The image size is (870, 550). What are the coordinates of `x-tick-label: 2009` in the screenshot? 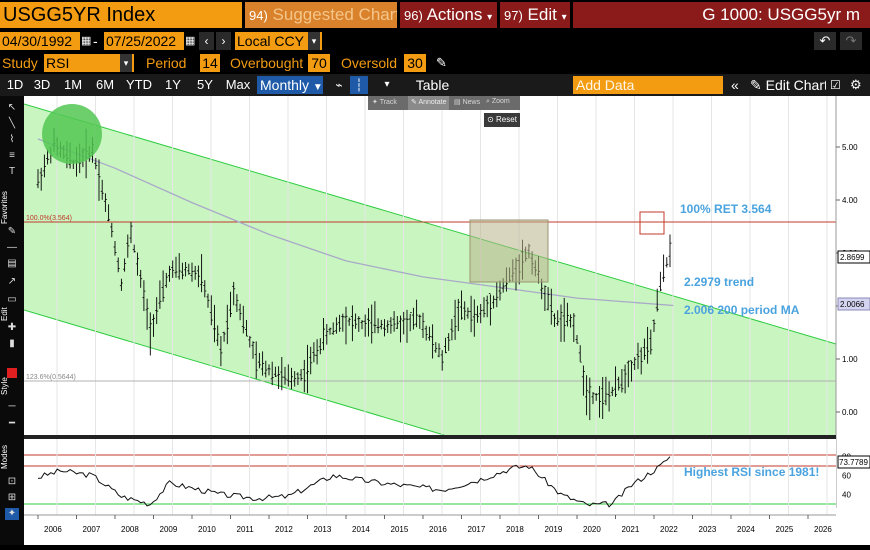 It's located at (169, 529).